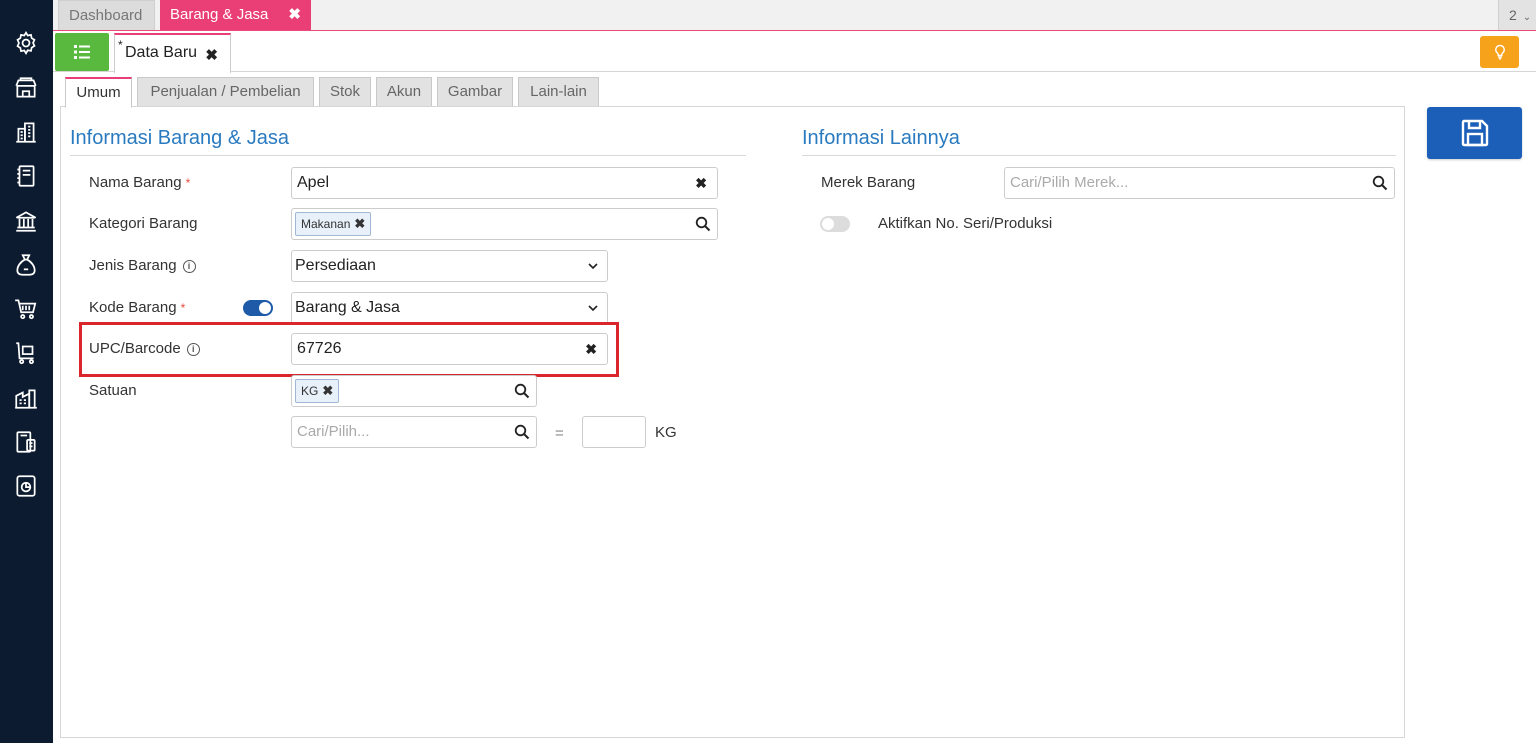 This screenshot has height=743, width=1536. Describe the element at coordinates (133, 307) in the screenshot. I see `kode-barang-label-text: Kode Barang` at that location.